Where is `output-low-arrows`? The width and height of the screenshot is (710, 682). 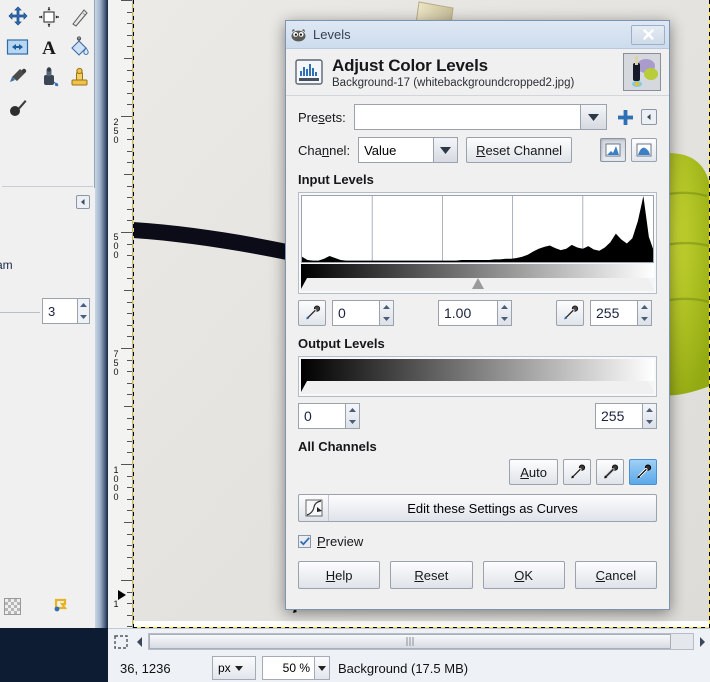 output-low-arrows is located at coordinates (352, 416).